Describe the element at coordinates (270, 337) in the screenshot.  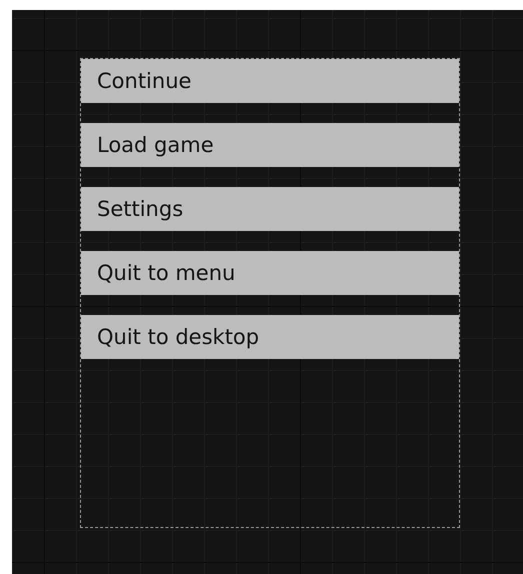
I see `menu-button: Quit to desktop` at that location.